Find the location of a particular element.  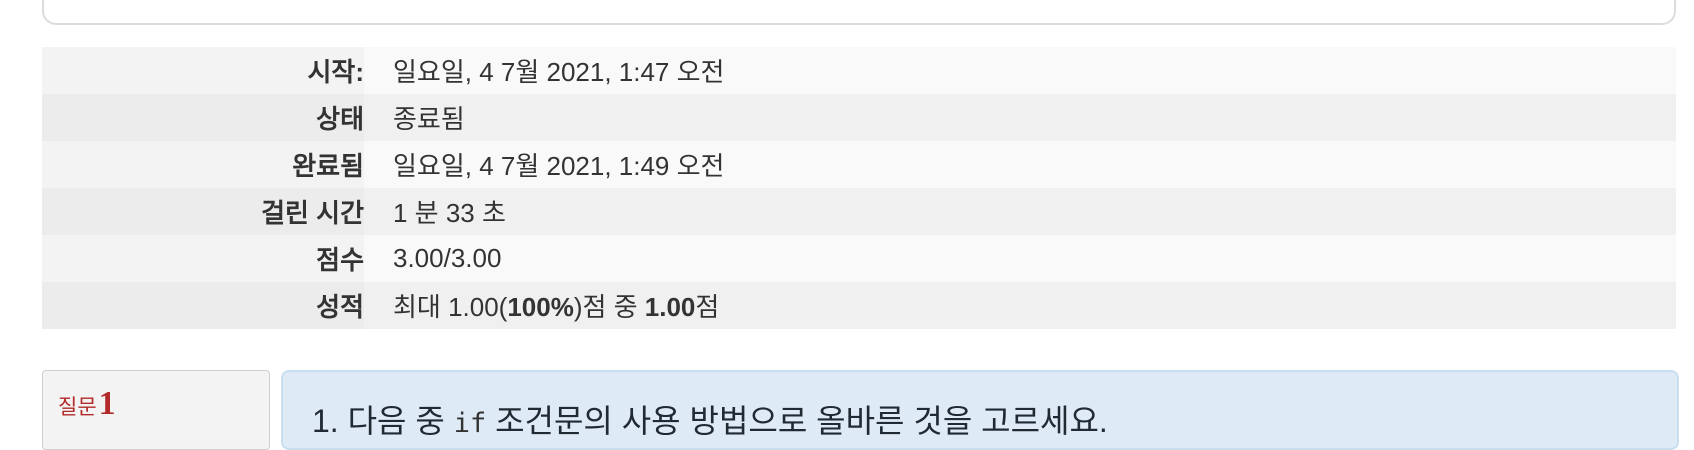

summary-label: 성적 is located at coordinates (203, 305).